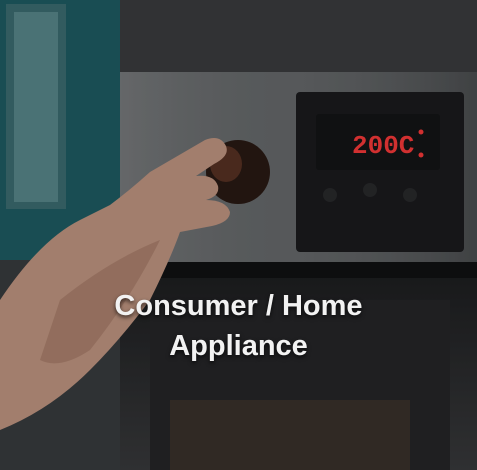 Image resolution: width=477 pixels, height=470 pixels. I want to click on caption-line-1: Consumer / Home, so click(238, 306).